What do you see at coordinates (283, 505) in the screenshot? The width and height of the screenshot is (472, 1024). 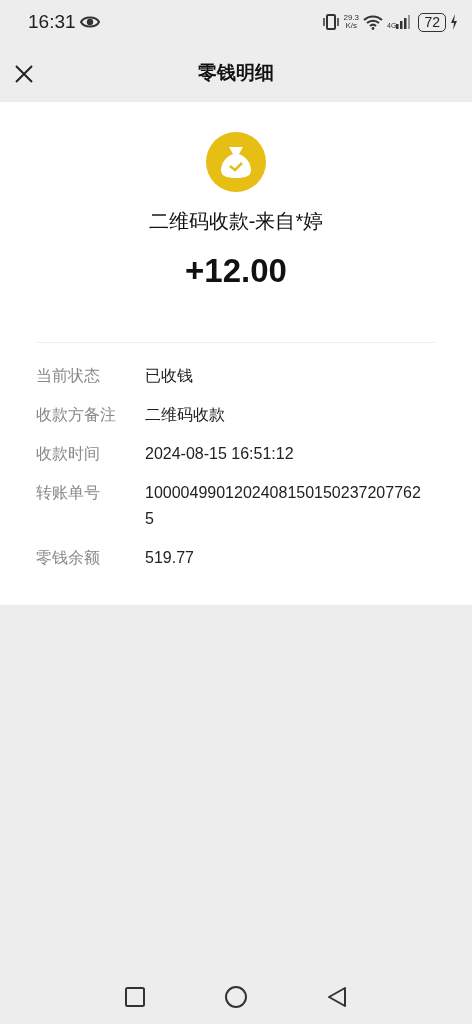 I see `detail-value: 10000499012024081501502372077625` at bounding box center [283, 505].